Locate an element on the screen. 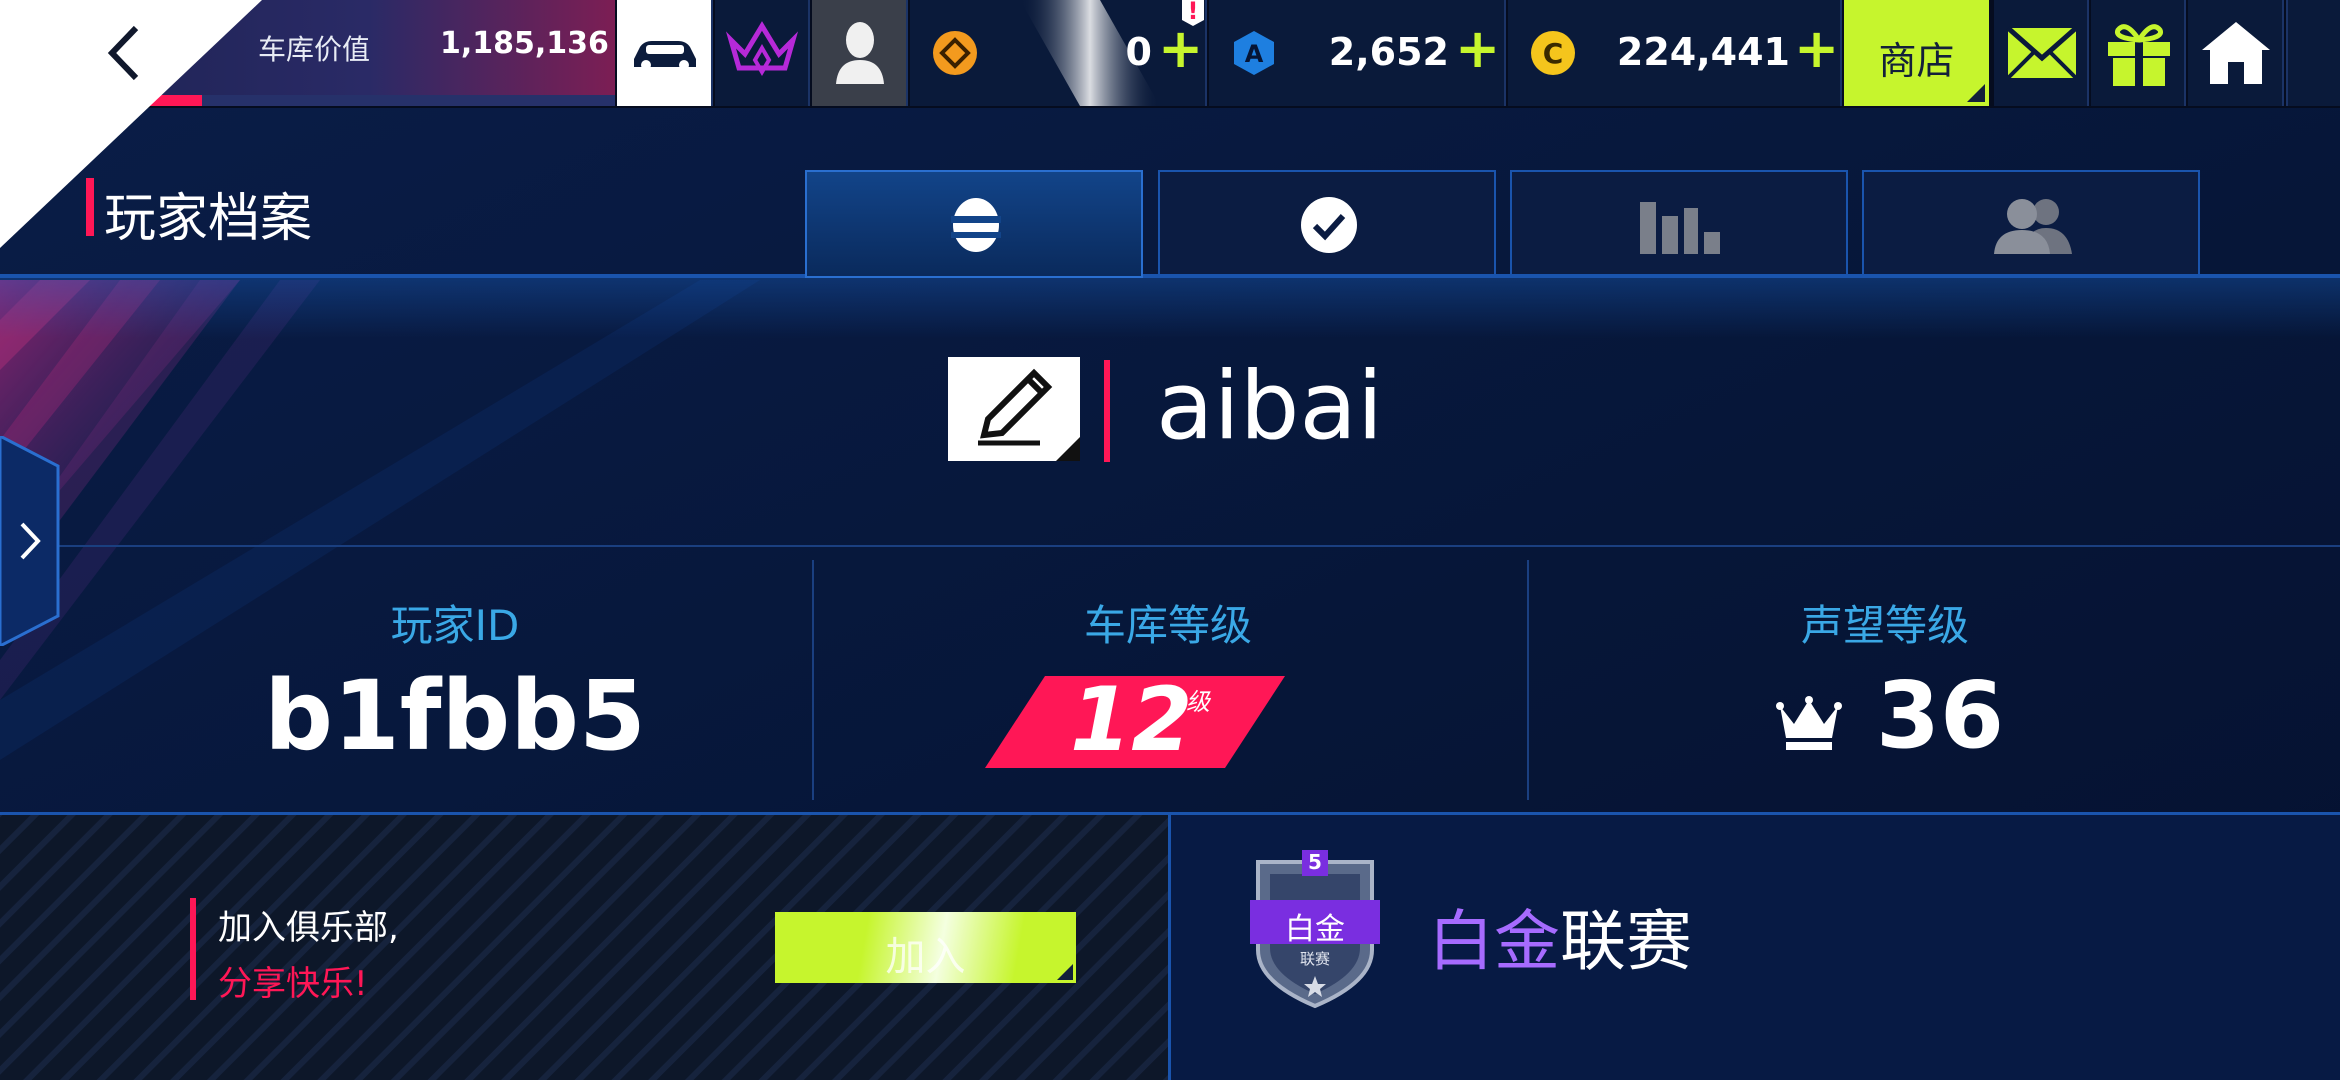  helmet-icon is located at coordinates (976, 225).